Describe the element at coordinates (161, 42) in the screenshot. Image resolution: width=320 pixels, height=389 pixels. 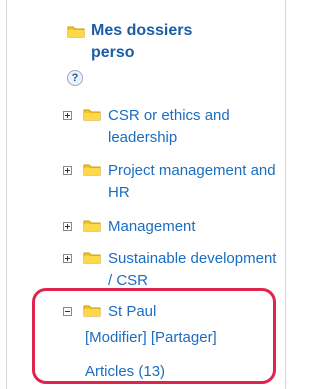
I see `root-folder-title: Mes dossiers perso` at that location.